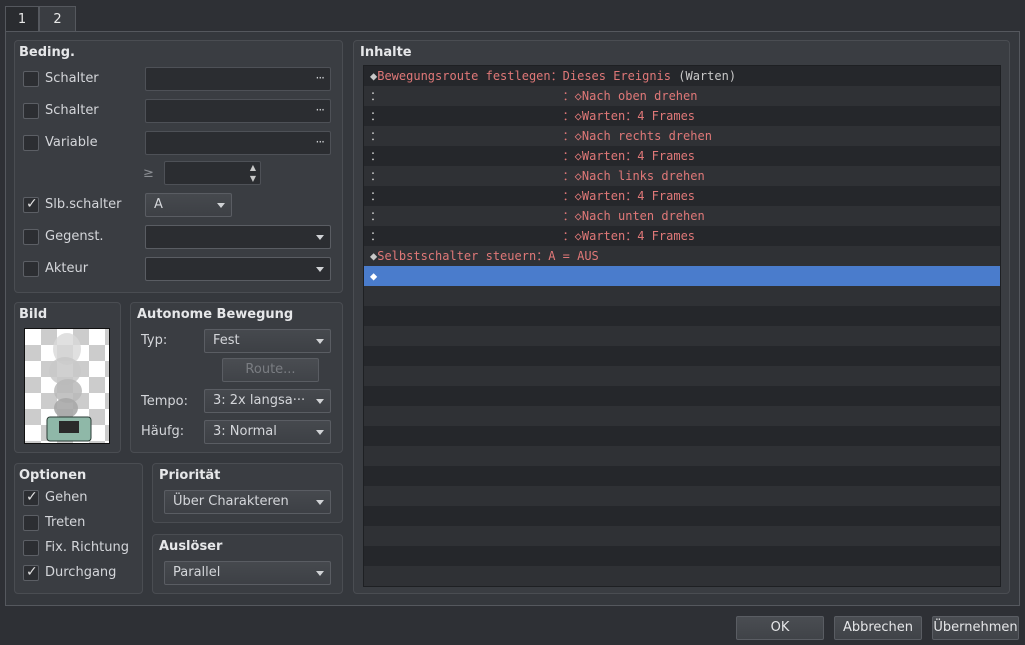  What do you see at coordinates (682, 276) in the screenshot?
I see `command-row-selected: ◆` at bounding box center [682, 276].